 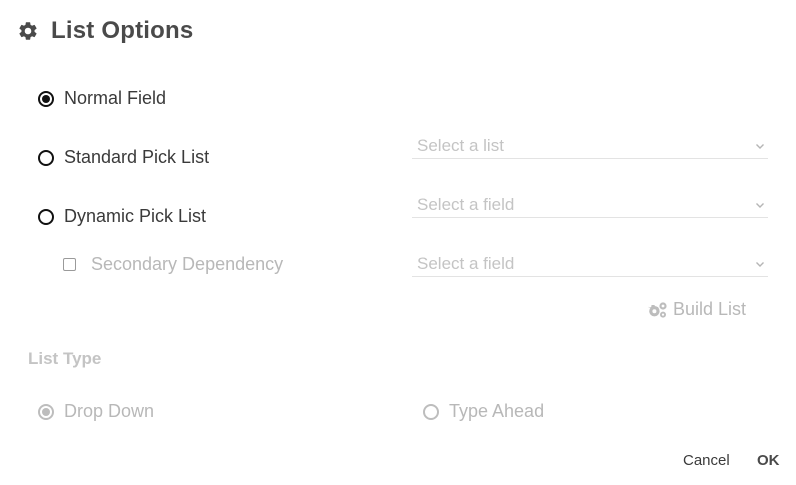 I want to click on drop-down-label: Drop Down, so click(x=109, y=411).